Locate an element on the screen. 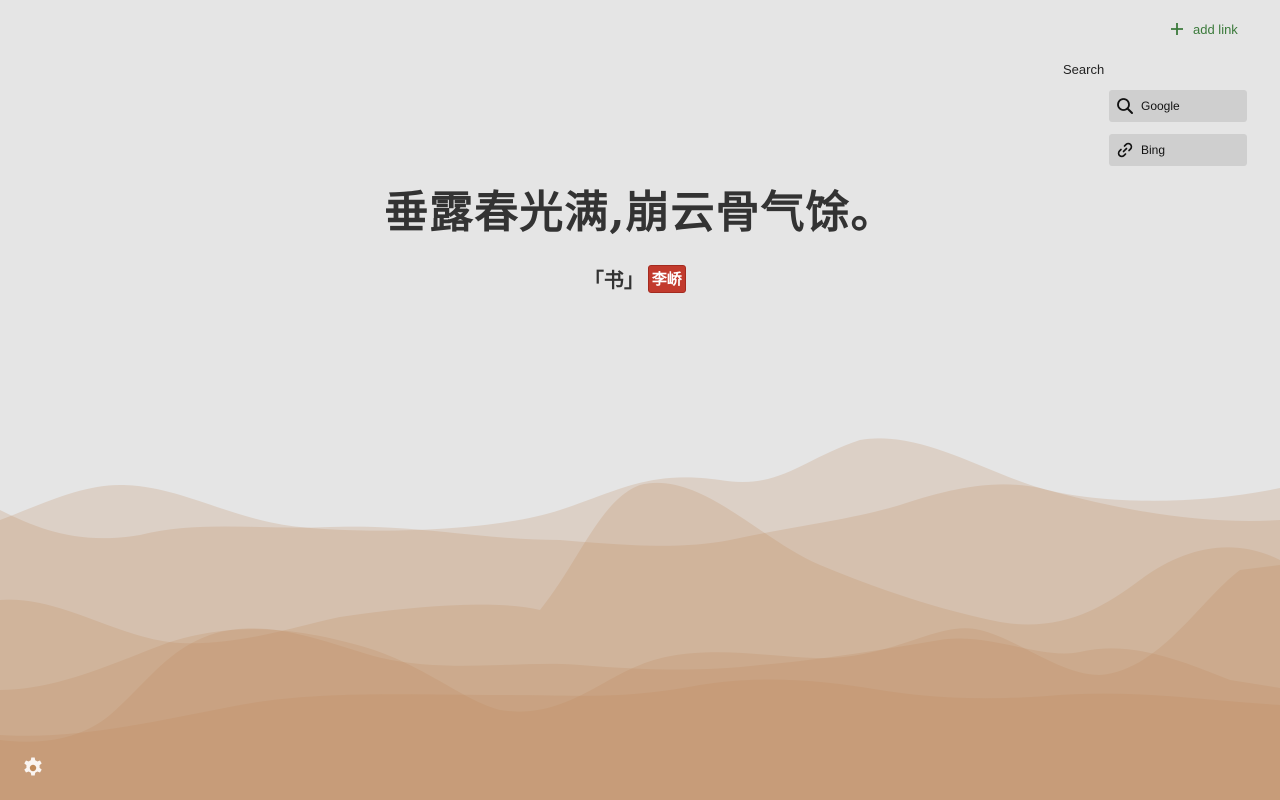  poem-source: 「书」 李峤 is located at coordinates (640, 278).